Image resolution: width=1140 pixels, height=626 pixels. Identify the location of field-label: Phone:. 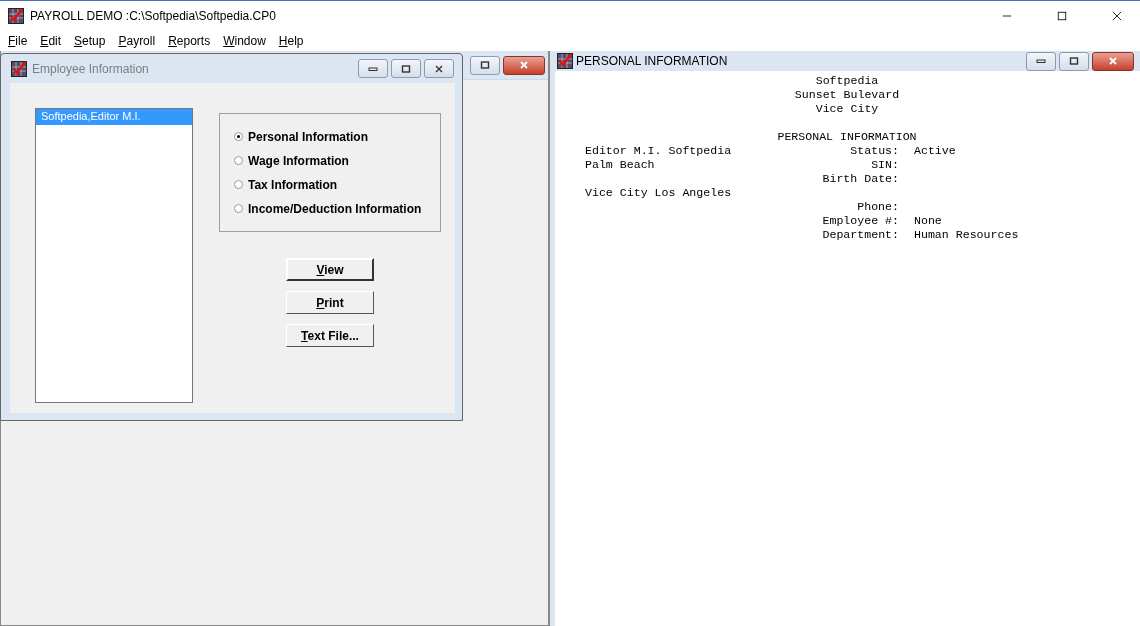
(878, 206).